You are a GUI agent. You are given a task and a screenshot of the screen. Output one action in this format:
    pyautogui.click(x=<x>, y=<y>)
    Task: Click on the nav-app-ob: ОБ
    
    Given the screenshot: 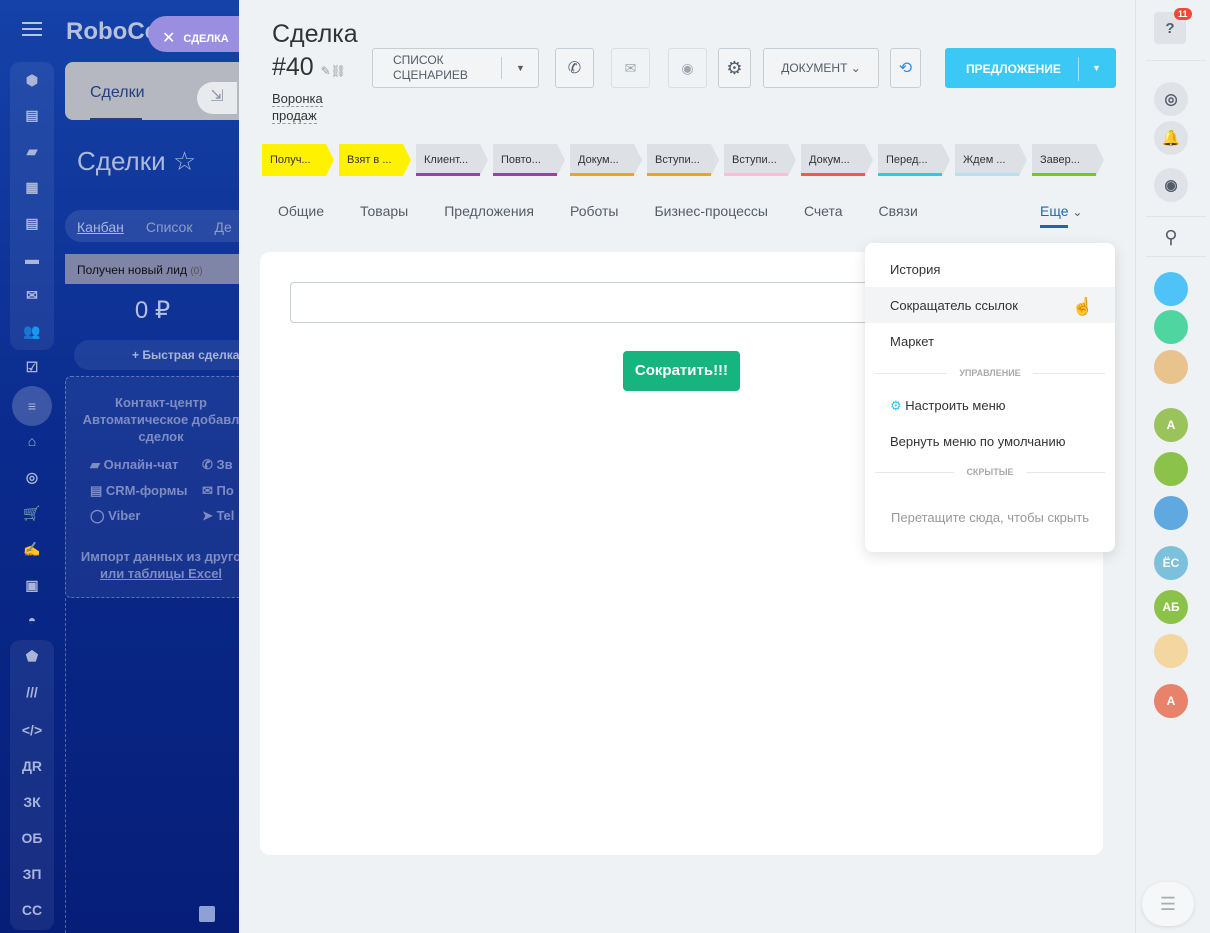 What is the action you would take?
    pyautogui.click(x=32, y=838)
    